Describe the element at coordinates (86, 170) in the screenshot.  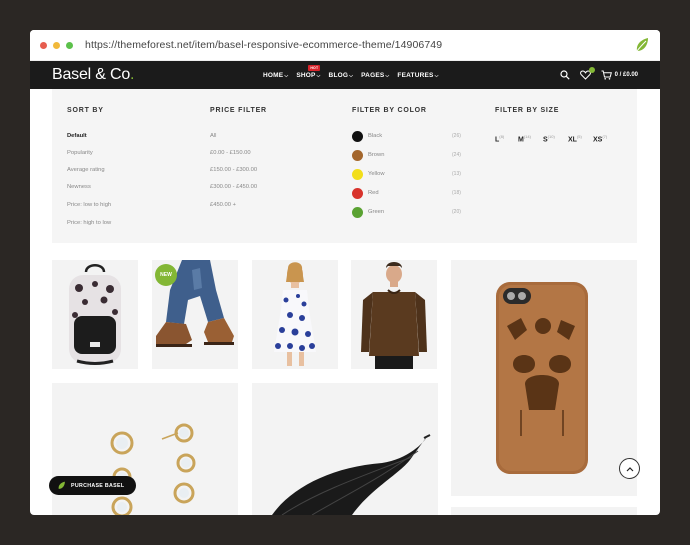
I see `sort-option-rating: Average rating` at that location.